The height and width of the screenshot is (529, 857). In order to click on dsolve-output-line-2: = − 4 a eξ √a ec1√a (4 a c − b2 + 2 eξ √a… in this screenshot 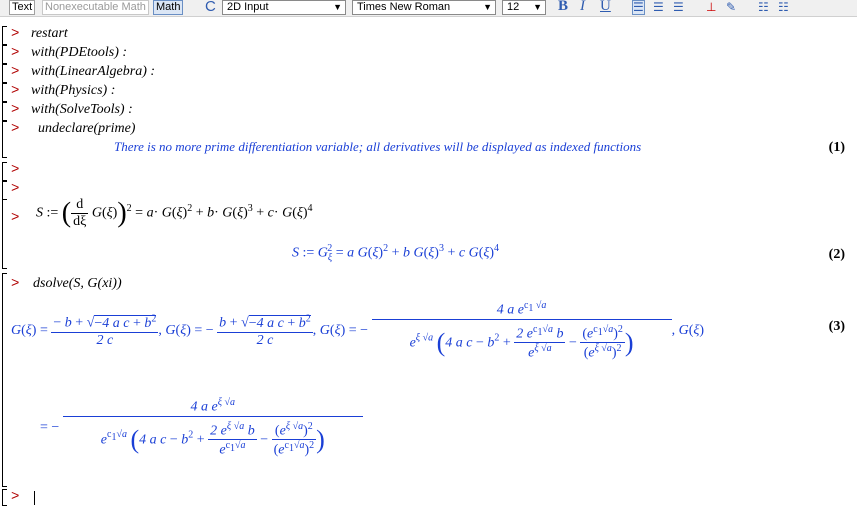, I will do `click(201, 428)`.